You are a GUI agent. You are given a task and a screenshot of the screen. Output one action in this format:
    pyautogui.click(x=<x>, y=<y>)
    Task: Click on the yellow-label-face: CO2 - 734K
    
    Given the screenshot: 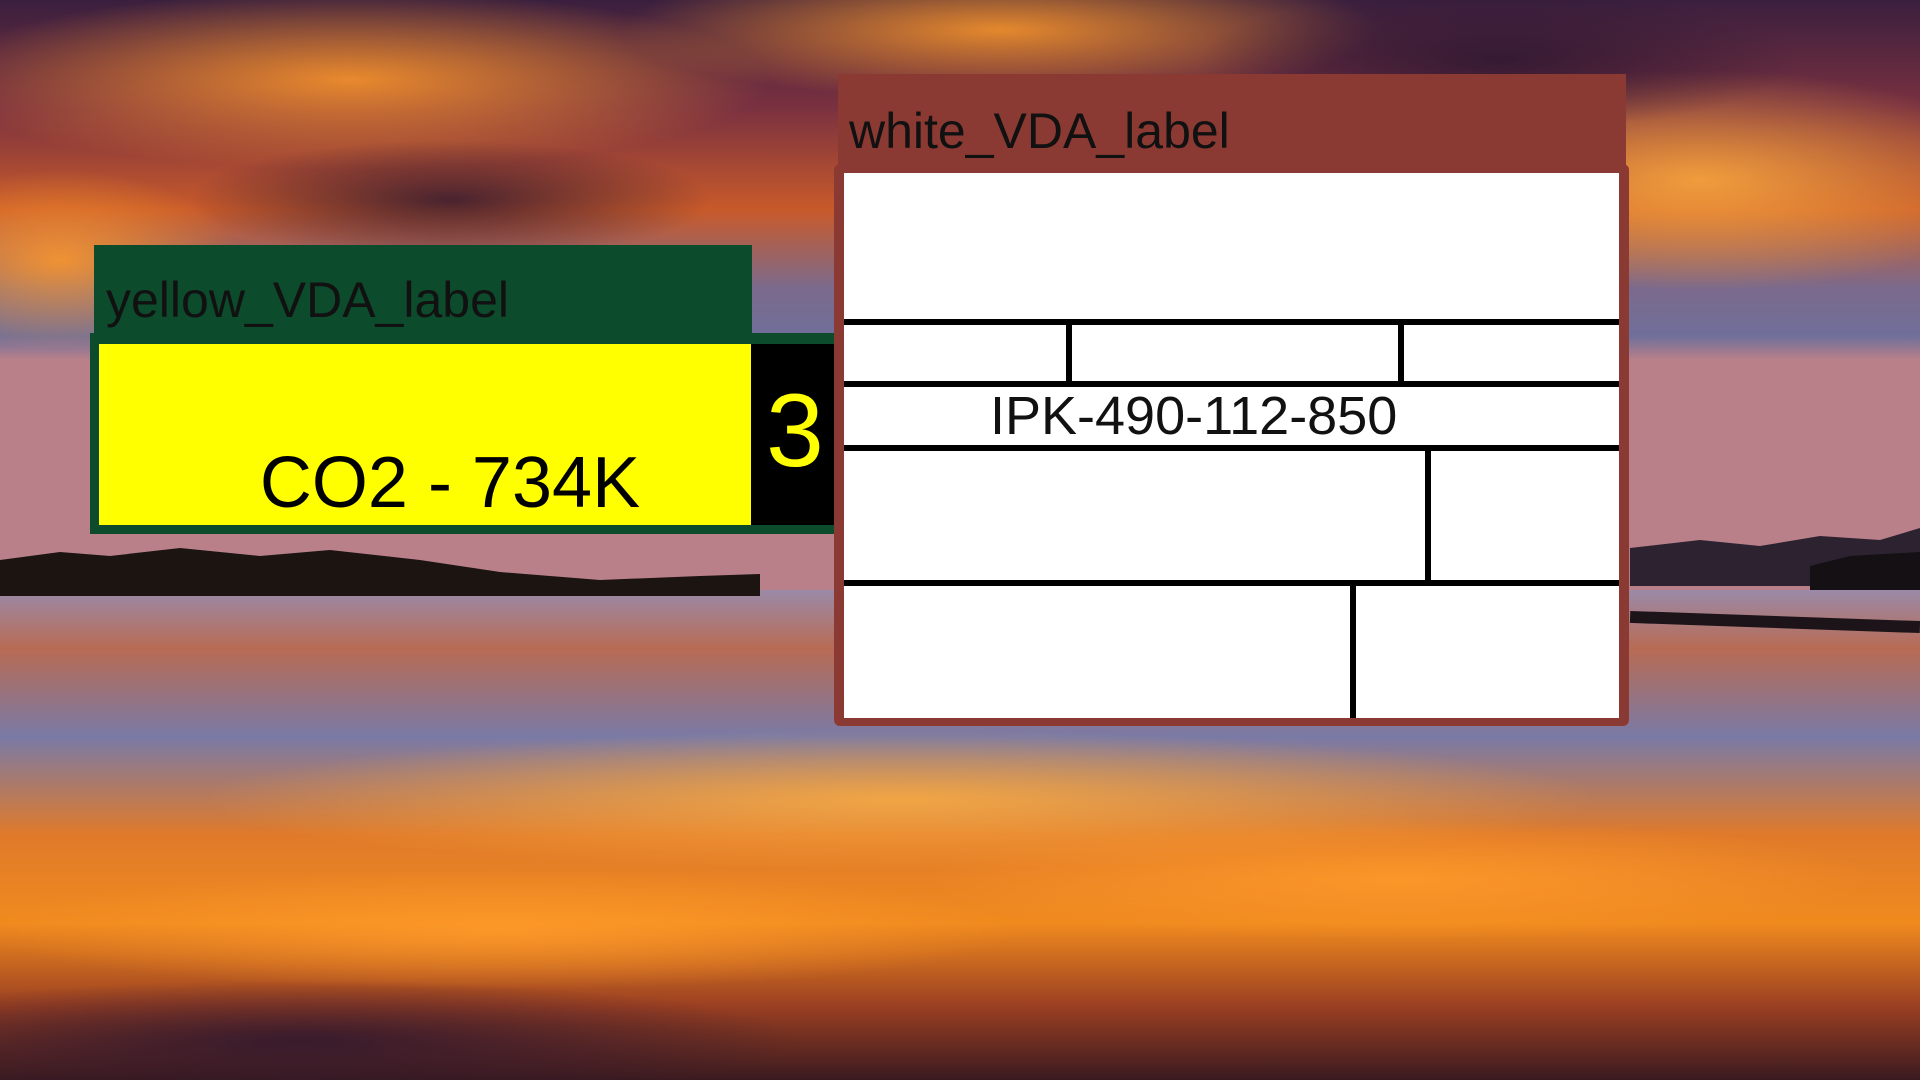 What is the action you would take?
    pyautogui.click(x=425, y=434)
    